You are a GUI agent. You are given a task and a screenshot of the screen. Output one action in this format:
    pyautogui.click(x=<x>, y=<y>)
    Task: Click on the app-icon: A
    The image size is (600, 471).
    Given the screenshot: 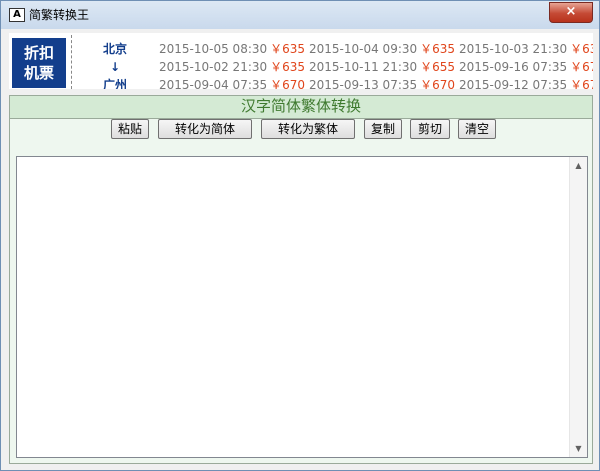 What is the action you would take?
    pyautogui.click(x=17, y=15)
    